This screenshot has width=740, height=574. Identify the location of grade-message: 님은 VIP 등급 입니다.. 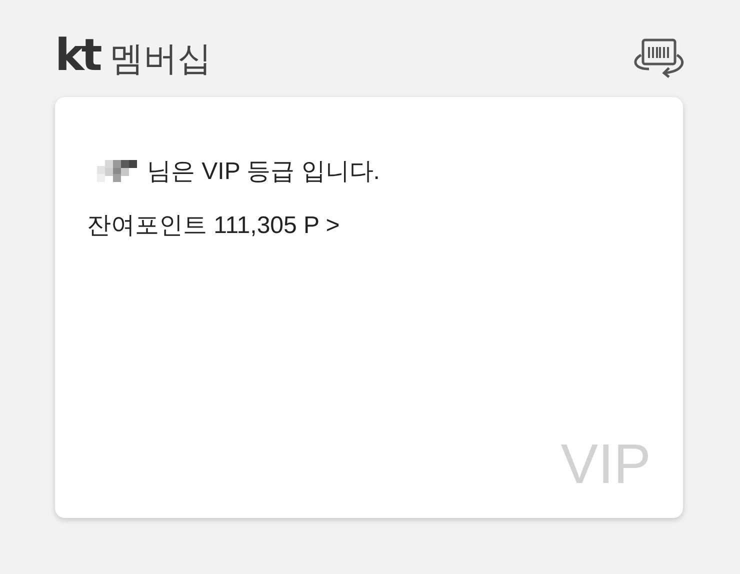
(263, 172).